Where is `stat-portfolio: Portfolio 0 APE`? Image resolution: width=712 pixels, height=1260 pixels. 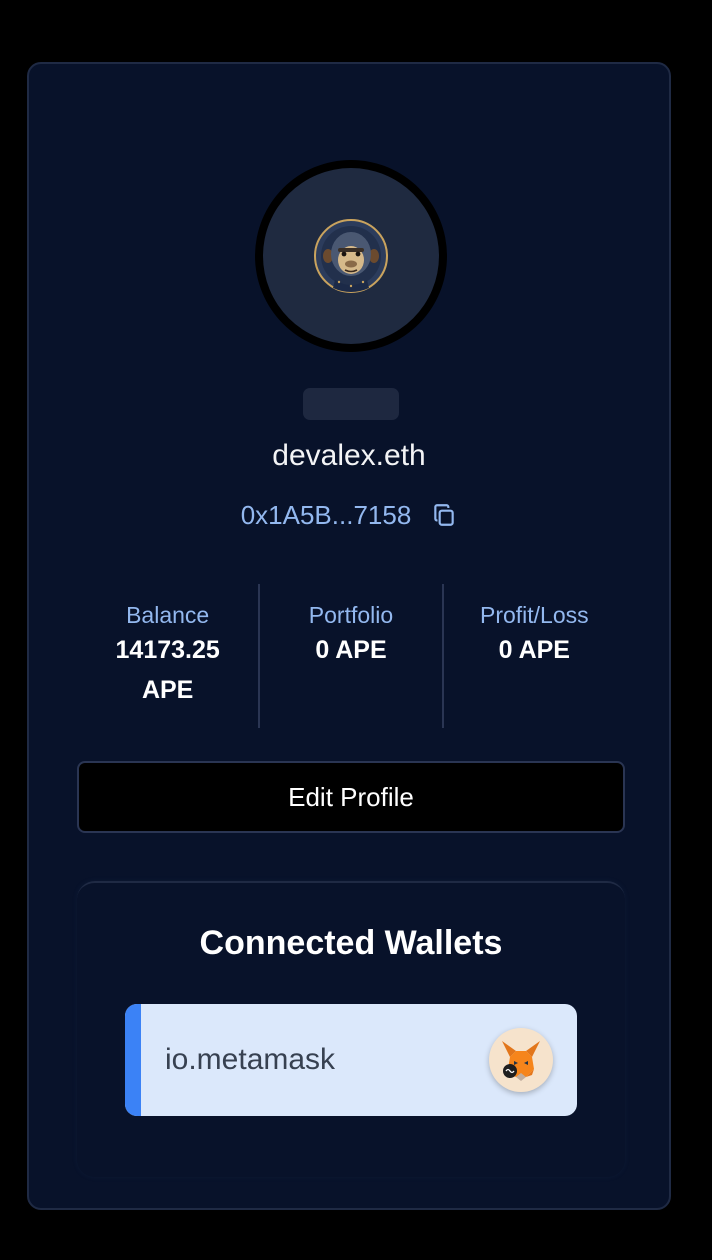
stat-portfolio: Portfolio 0 APE is located at coordinates (349, 656).